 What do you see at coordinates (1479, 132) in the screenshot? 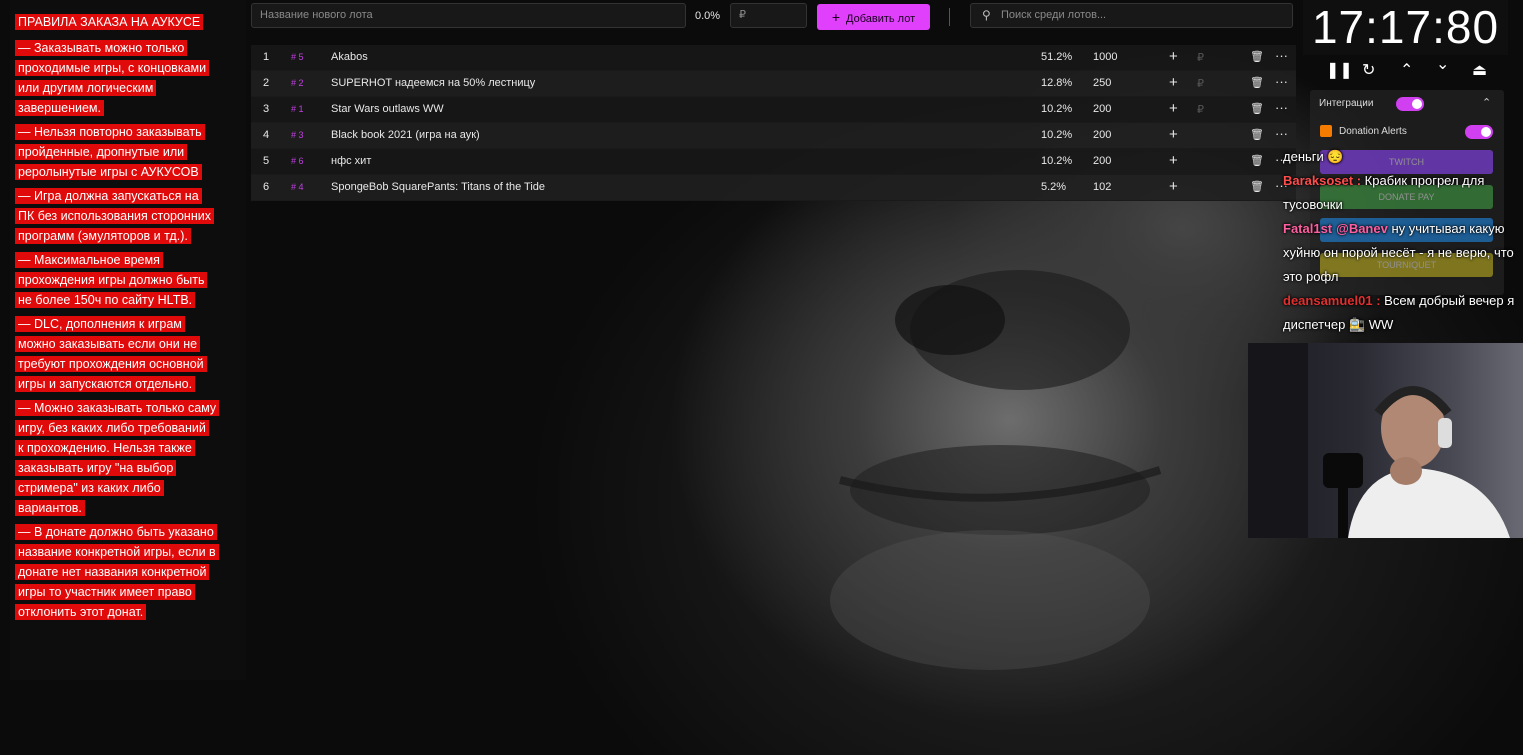
I see `donation-alerts-toggle` at bounding box center [1479, 132].